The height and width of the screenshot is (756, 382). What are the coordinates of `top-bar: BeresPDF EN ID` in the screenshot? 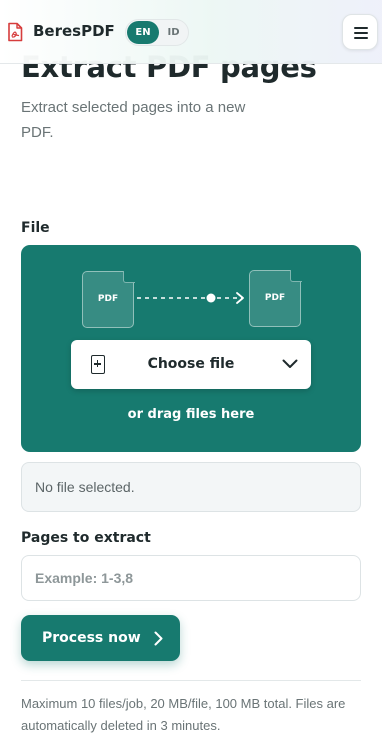 It's located at (191, 32).